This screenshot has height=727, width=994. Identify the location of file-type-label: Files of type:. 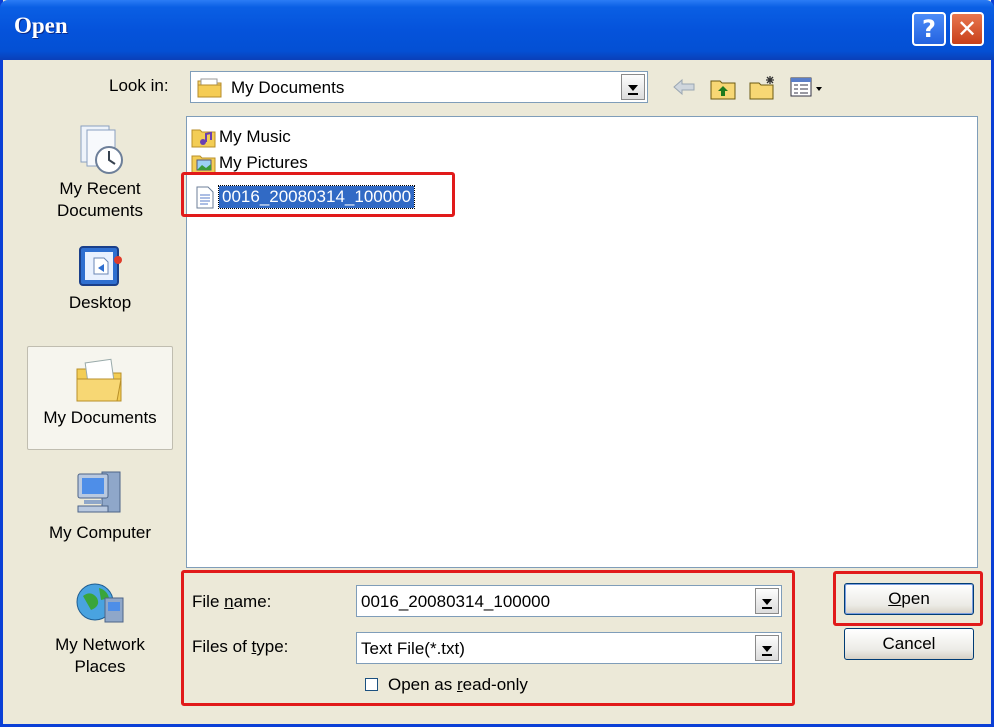
(240, 646).